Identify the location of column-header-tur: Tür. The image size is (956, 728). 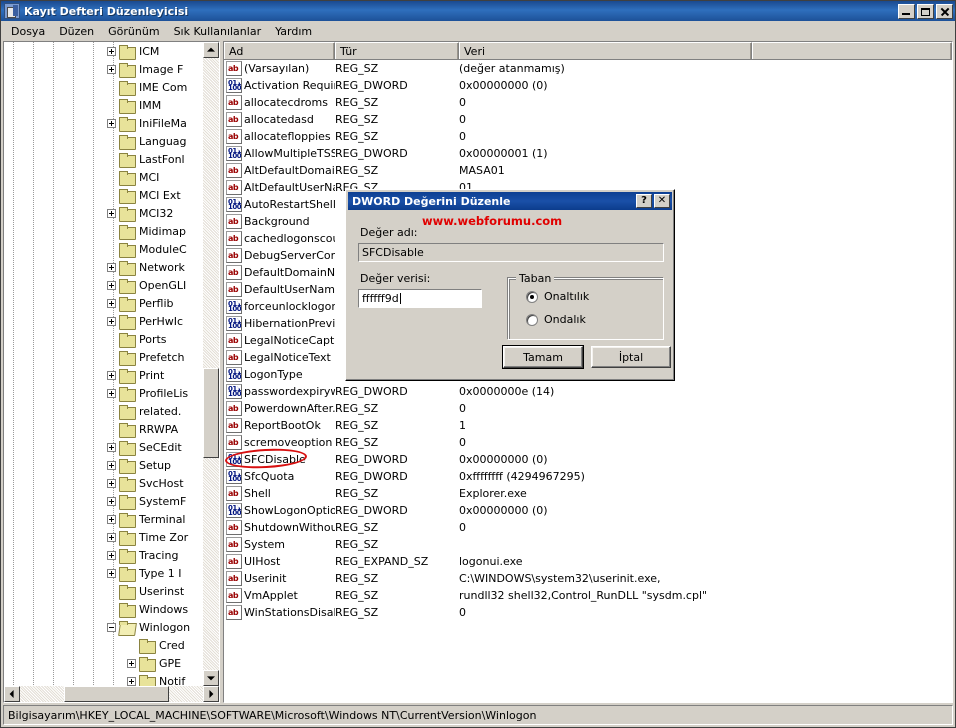
(397, 50).